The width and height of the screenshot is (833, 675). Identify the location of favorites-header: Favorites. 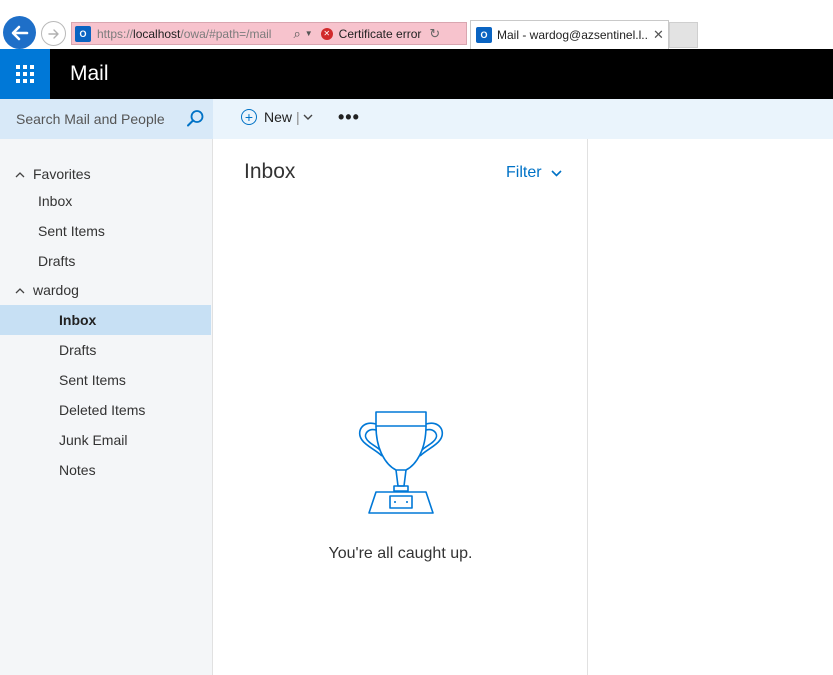
(105, 174).